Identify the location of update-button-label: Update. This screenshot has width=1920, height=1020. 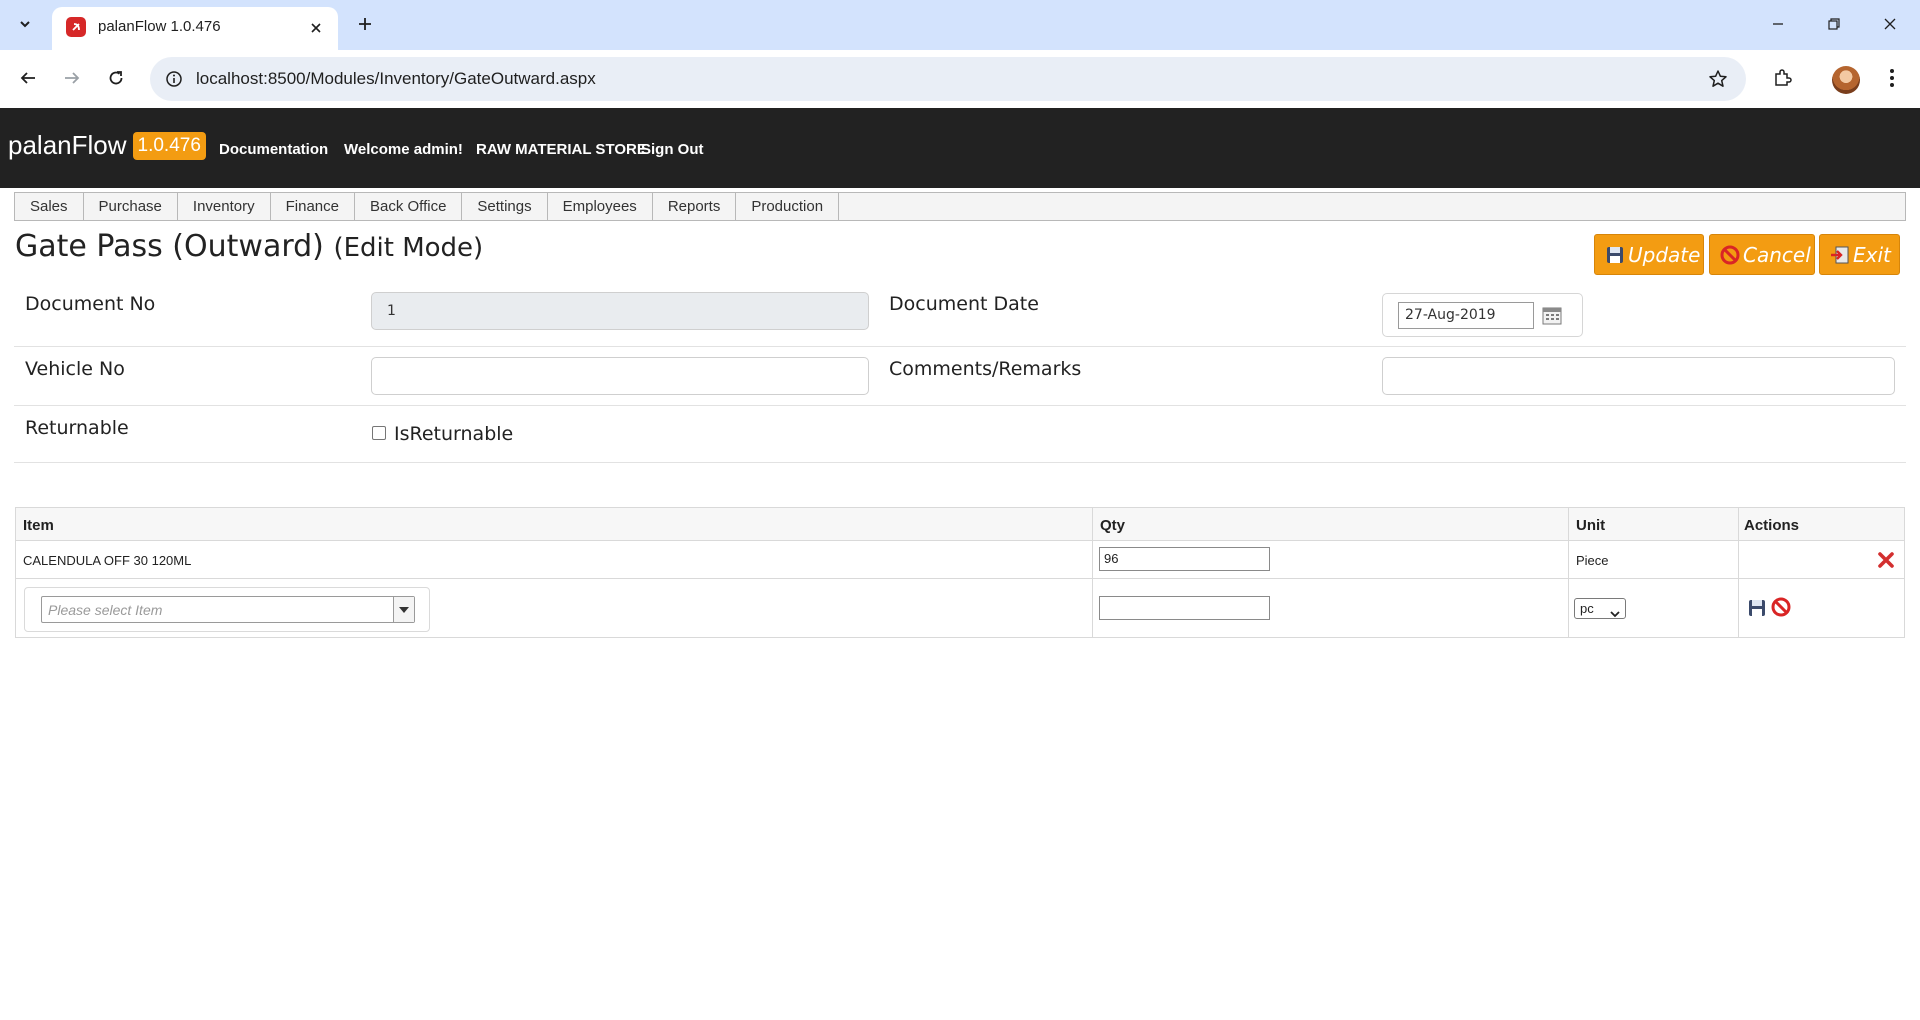
(1664, 254).